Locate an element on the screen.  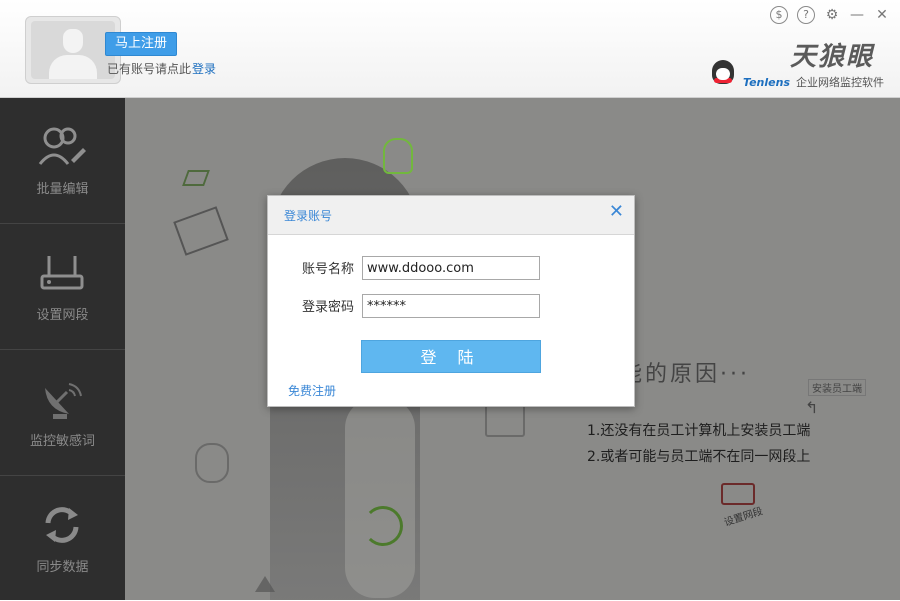
sidebar-item-label: 设置网段 is located at coordinates (62, 315).